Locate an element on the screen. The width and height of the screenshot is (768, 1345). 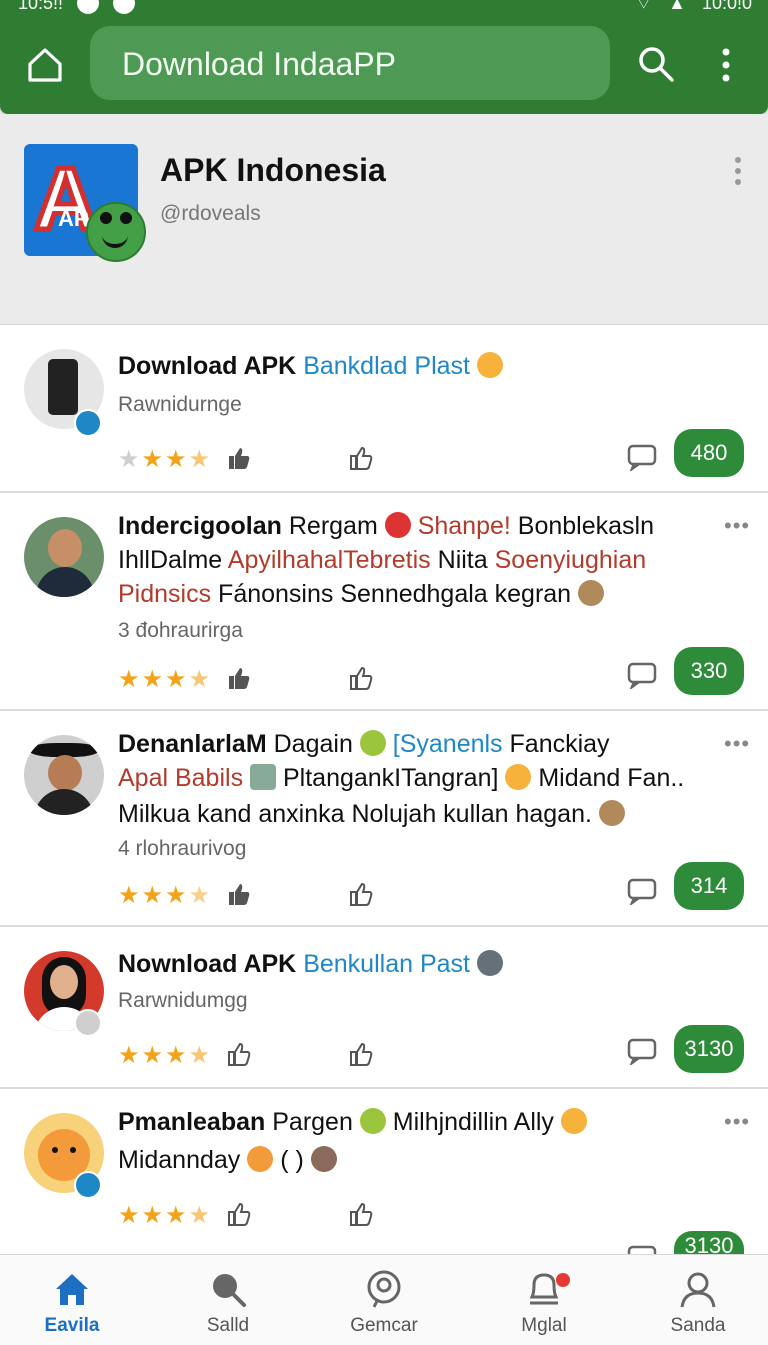
nav-item-profile: Sanda is located at coordinates (698, 1300).